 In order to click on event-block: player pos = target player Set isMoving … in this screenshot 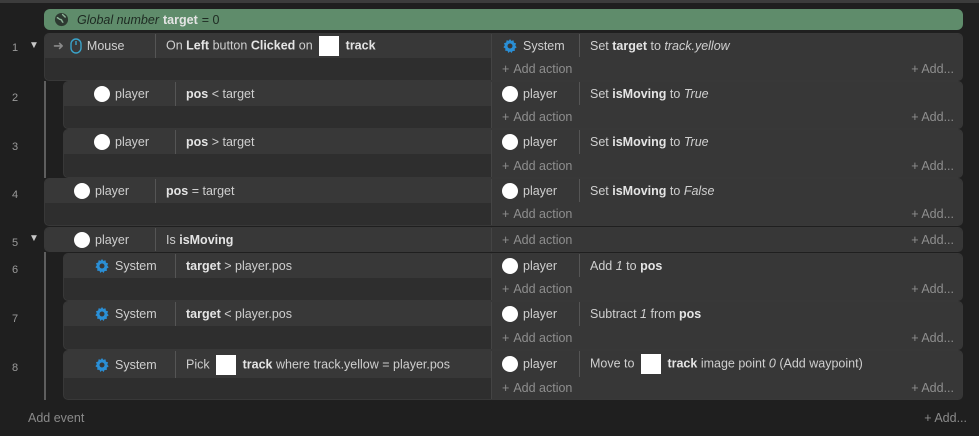, I will do `click(503, 202)`.